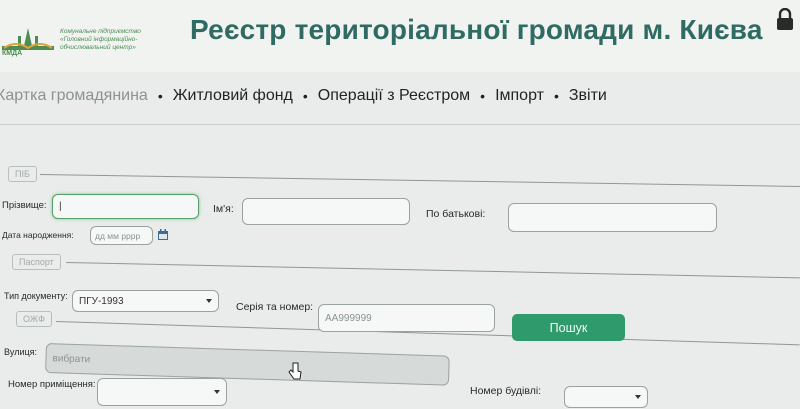  I want to click on section-passport-legend: Паспорт, so click(36, 262).